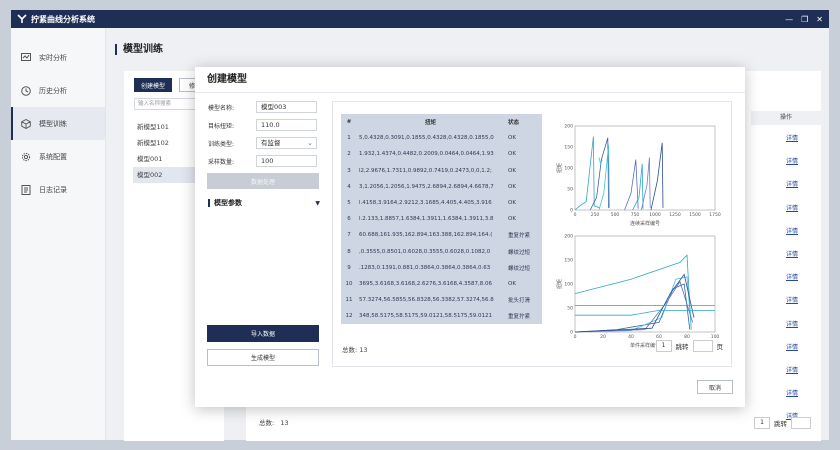  I want to click on x-tick-label: 750, so click(635, 215).